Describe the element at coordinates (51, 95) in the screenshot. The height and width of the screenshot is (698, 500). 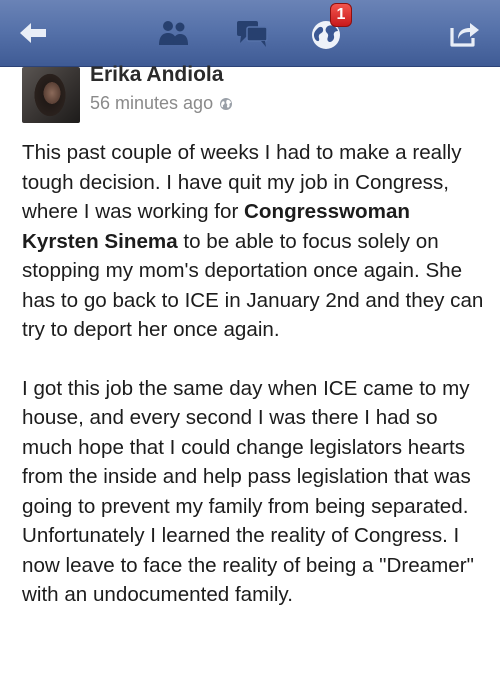
I see `avatar` at that location.